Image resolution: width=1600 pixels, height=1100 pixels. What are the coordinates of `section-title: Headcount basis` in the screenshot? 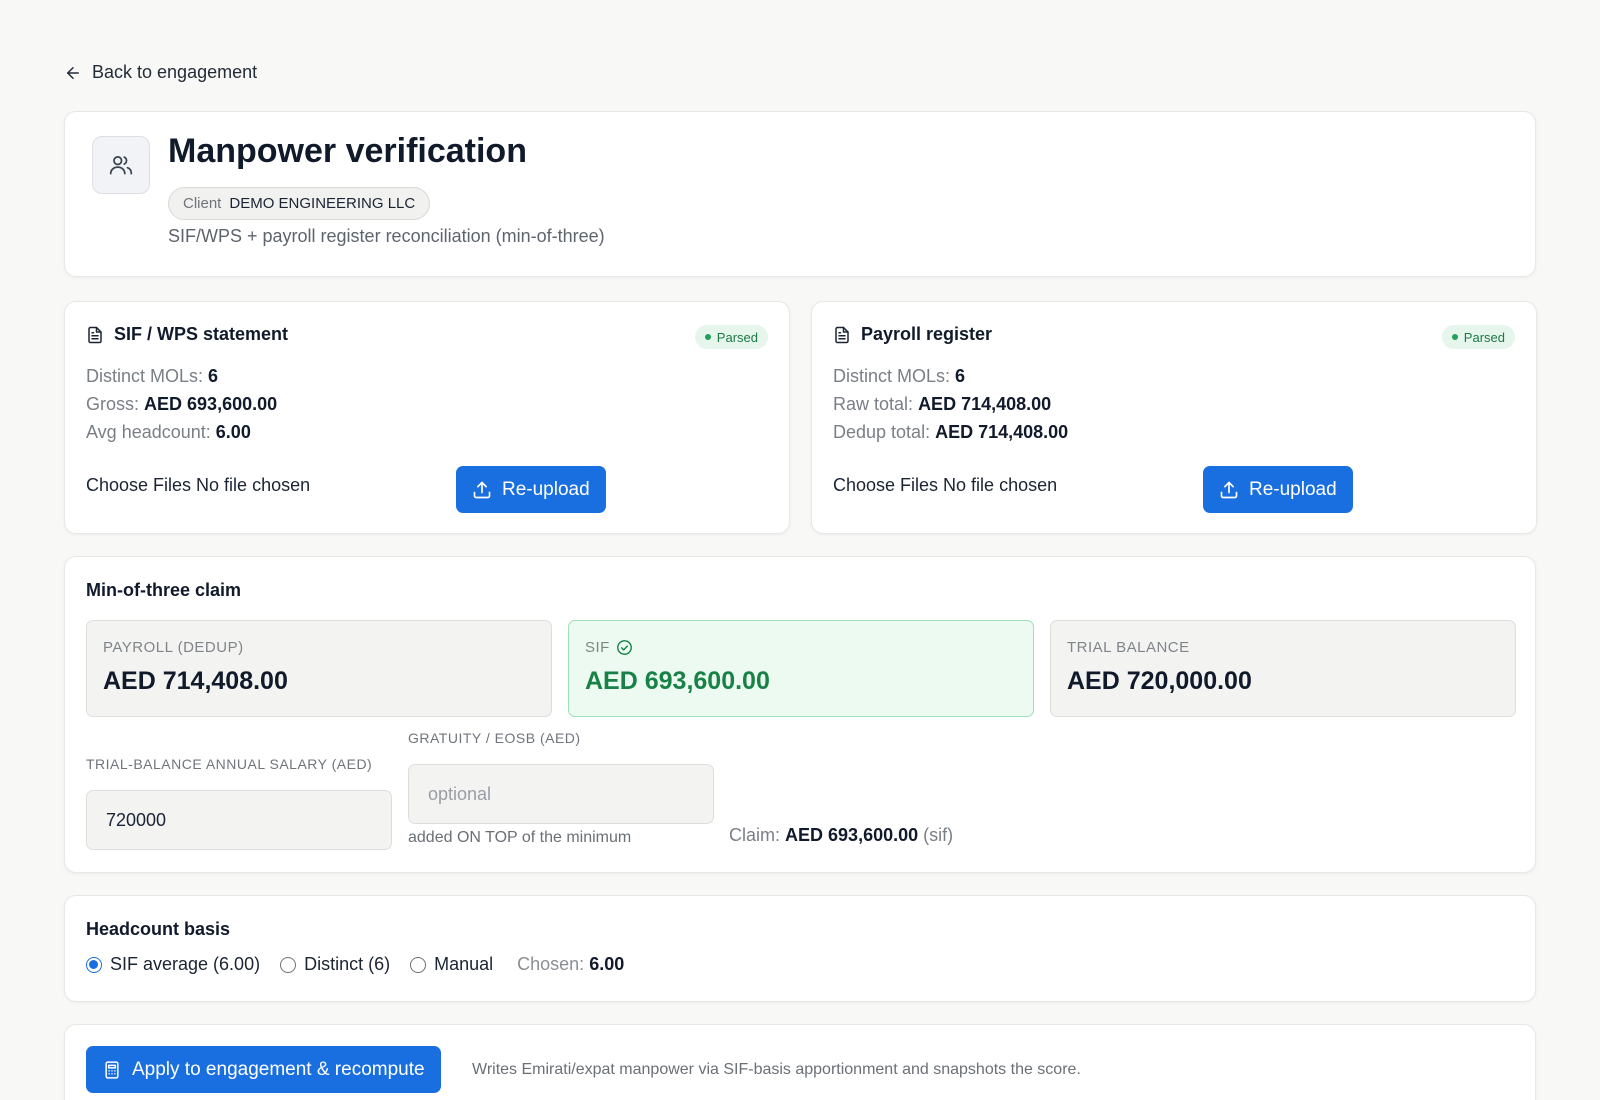 It's located at (158, 929).